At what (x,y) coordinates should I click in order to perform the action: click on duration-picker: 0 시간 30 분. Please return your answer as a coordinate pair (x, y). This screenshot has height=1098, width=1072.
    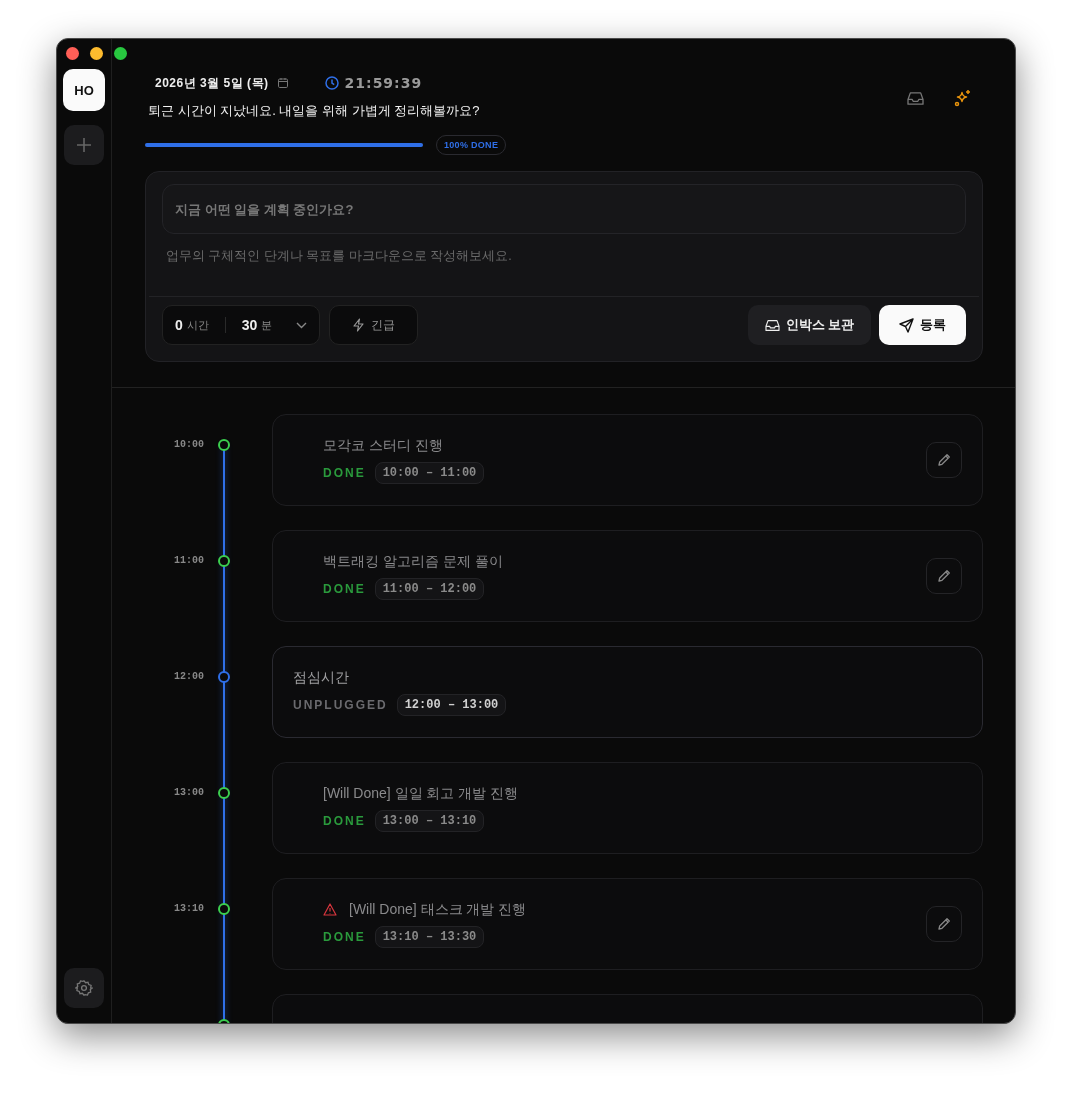
    Looking at the image, I should click on (241, 325).